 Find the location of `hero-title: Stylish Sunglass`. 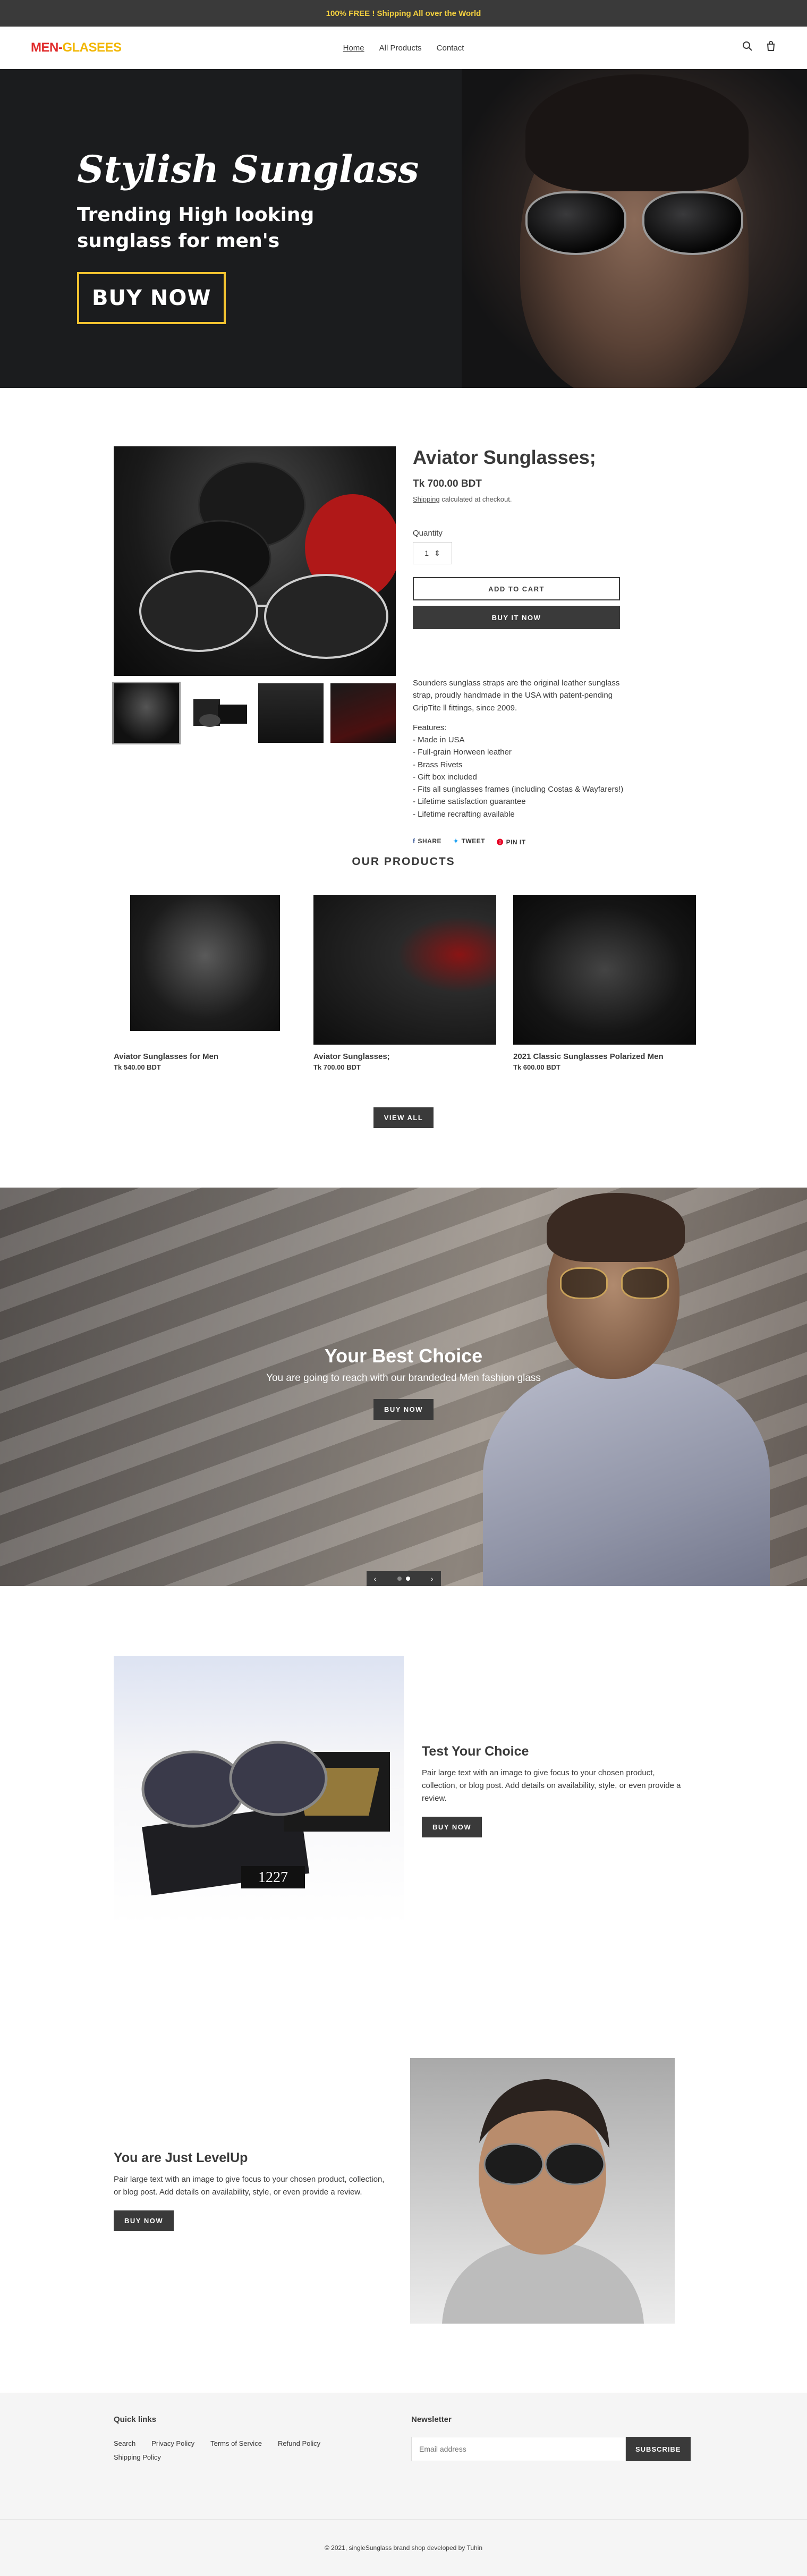

hero-title: Stylish Sunglass is located at coordinates (248, 169).